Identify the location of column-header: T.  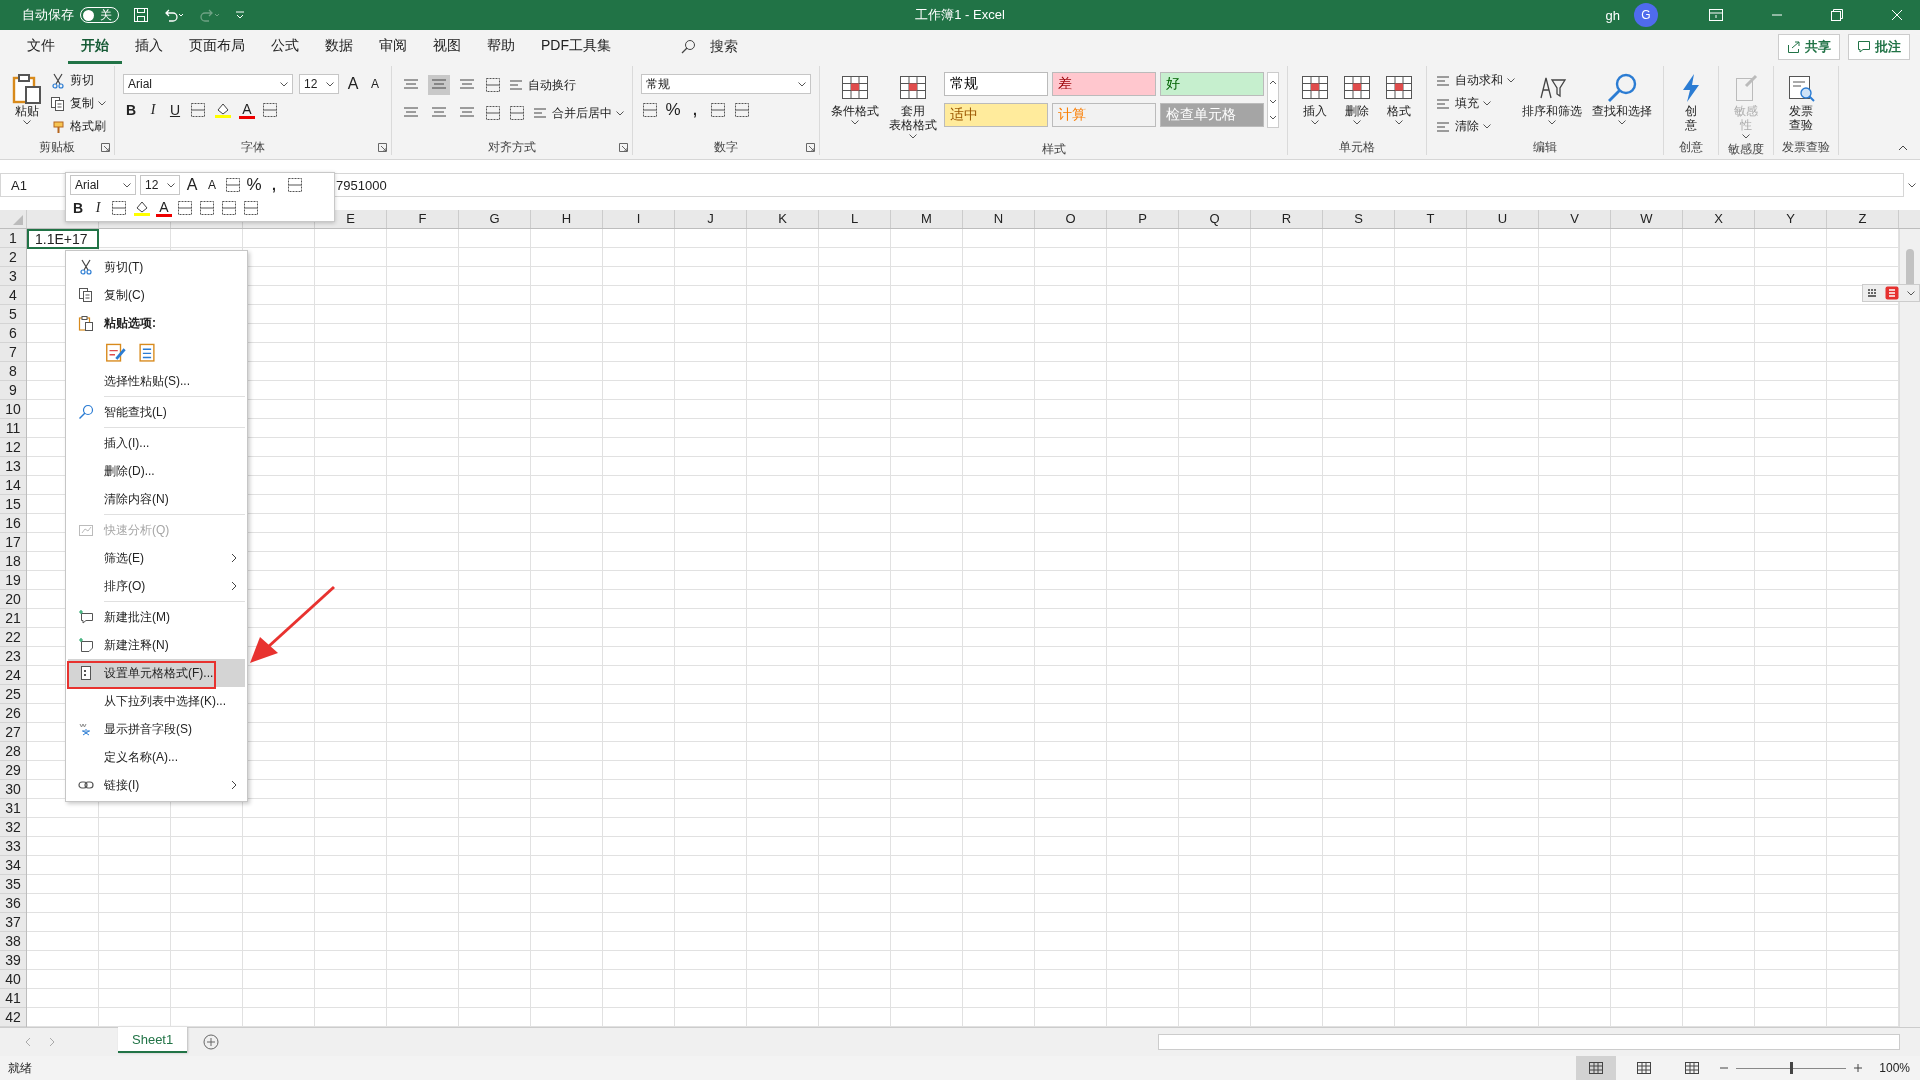
(1431, 219).